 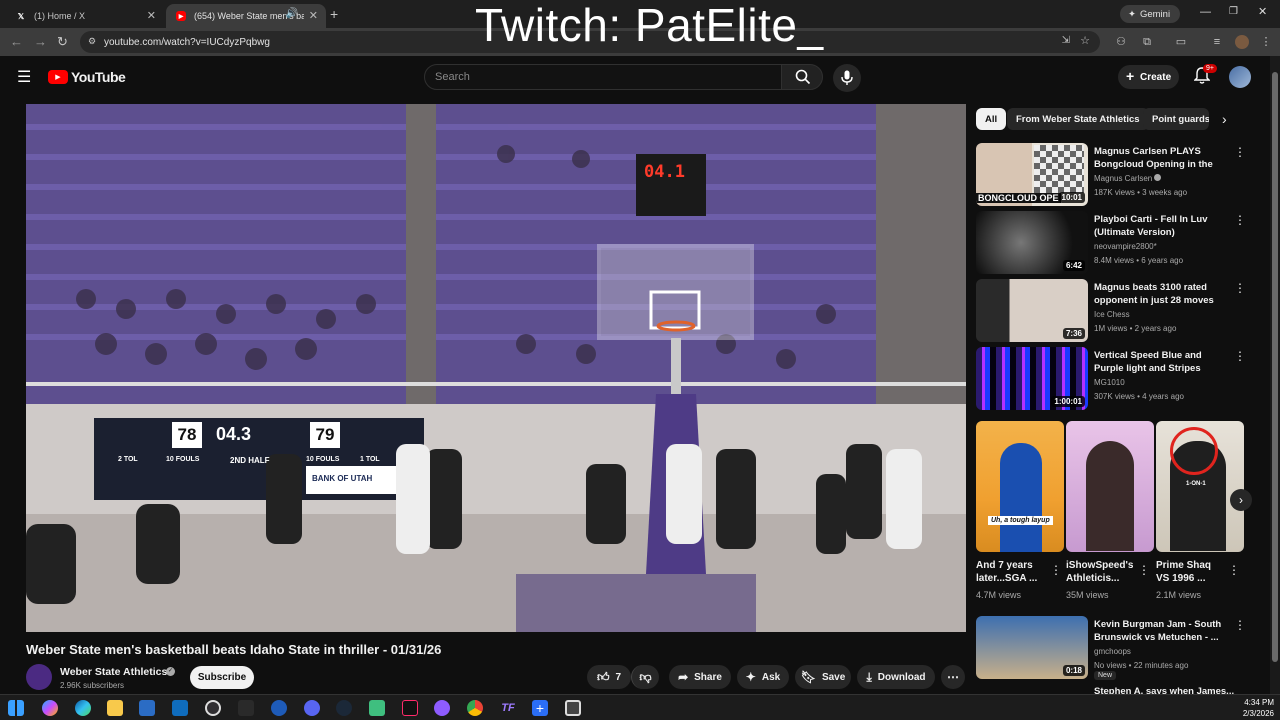 I want to click on steam-icon, so click(x=344, y=708).